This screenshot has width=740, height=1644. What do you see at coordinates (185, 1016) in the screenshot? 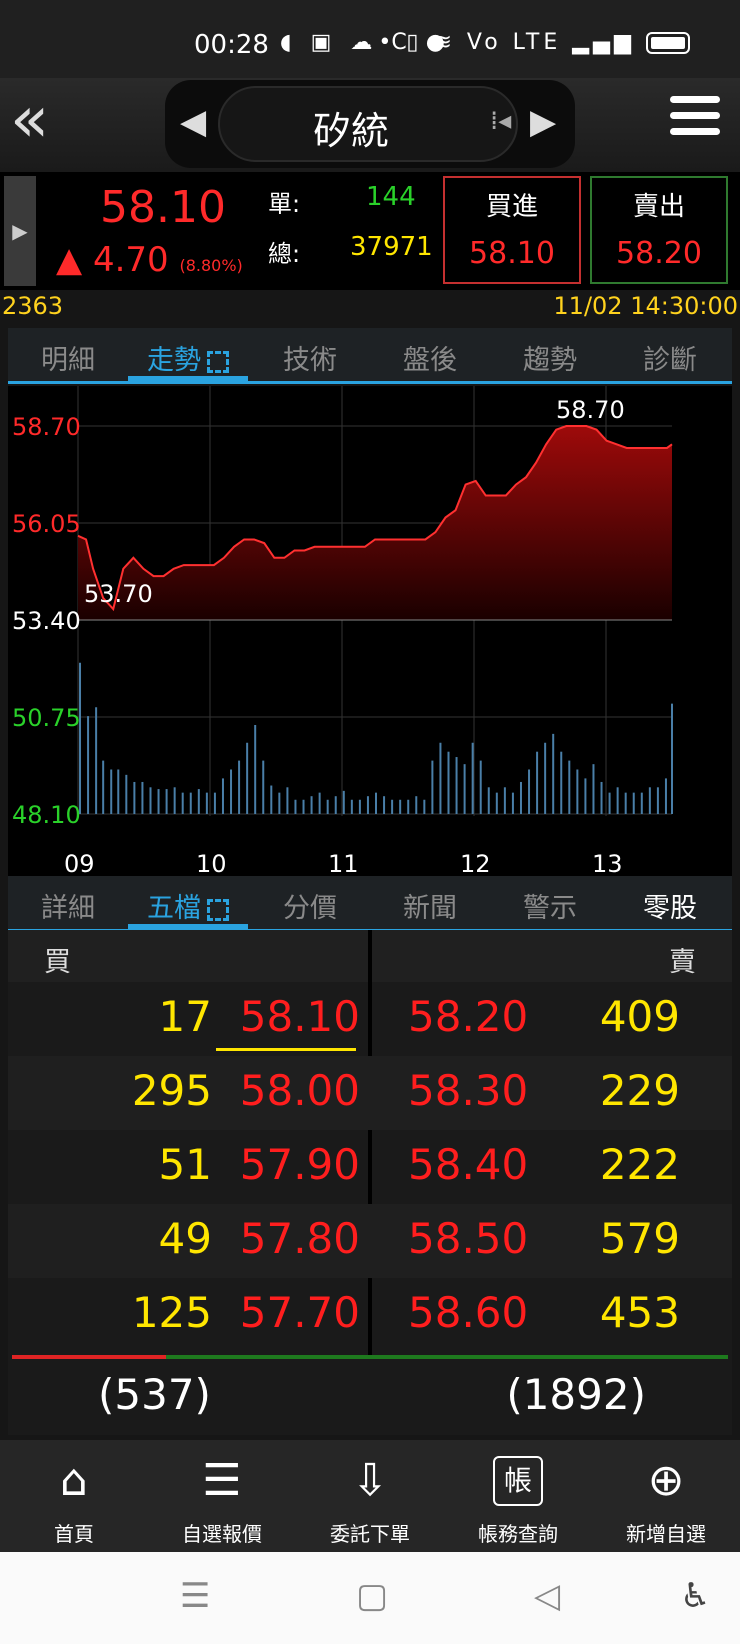
I see `bid-qty: 17` at bounding box center [185, 1016].